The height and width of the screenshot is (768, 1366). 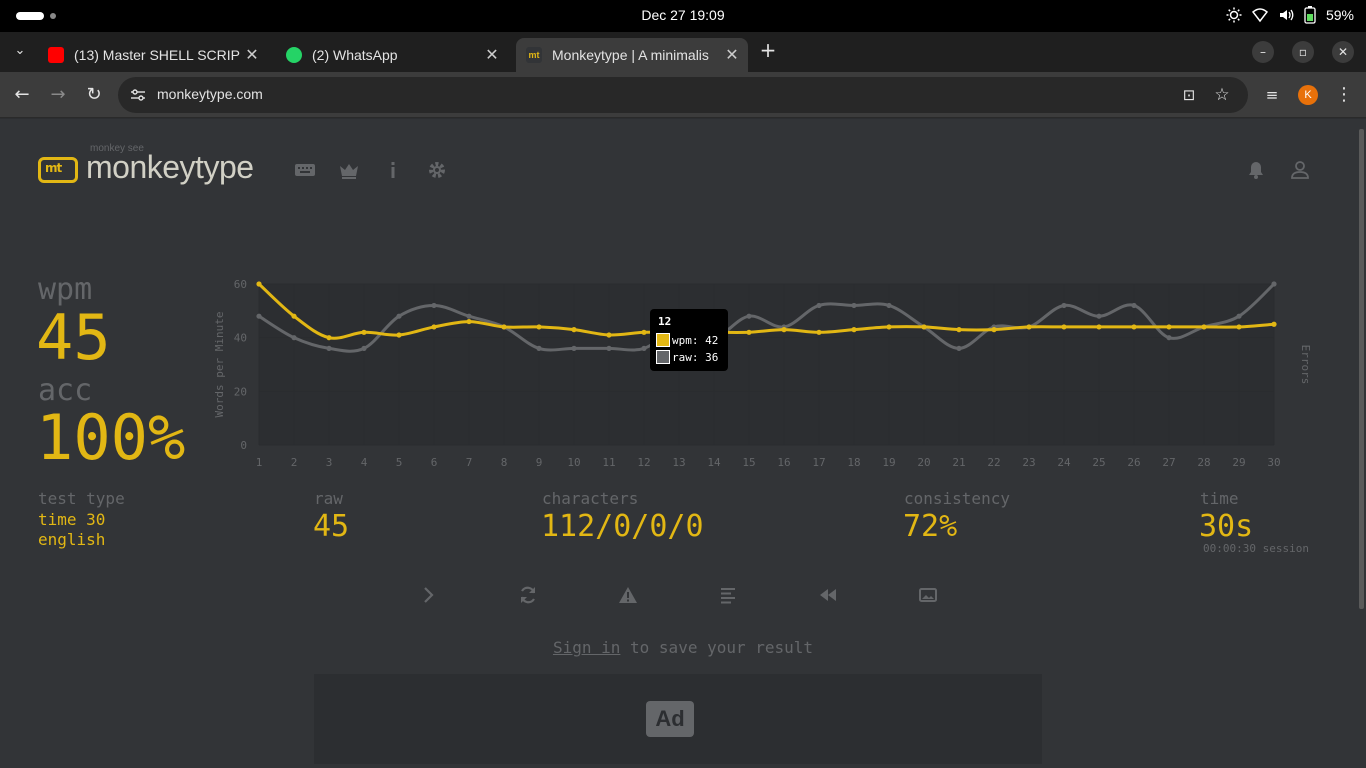 What do you see at coordinates (1310, 15) in the screenshot?
I see `battery-icon` at bounding box center [1310, 15].